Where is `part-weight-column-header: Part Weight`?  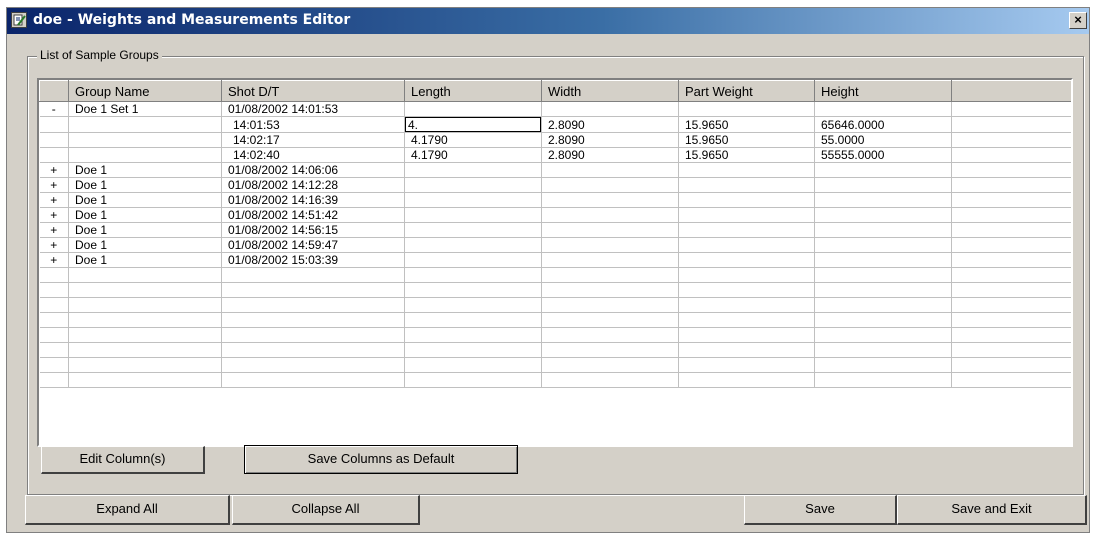 part-weight-column-header: Part Weight is located at coordinates (746, 91).